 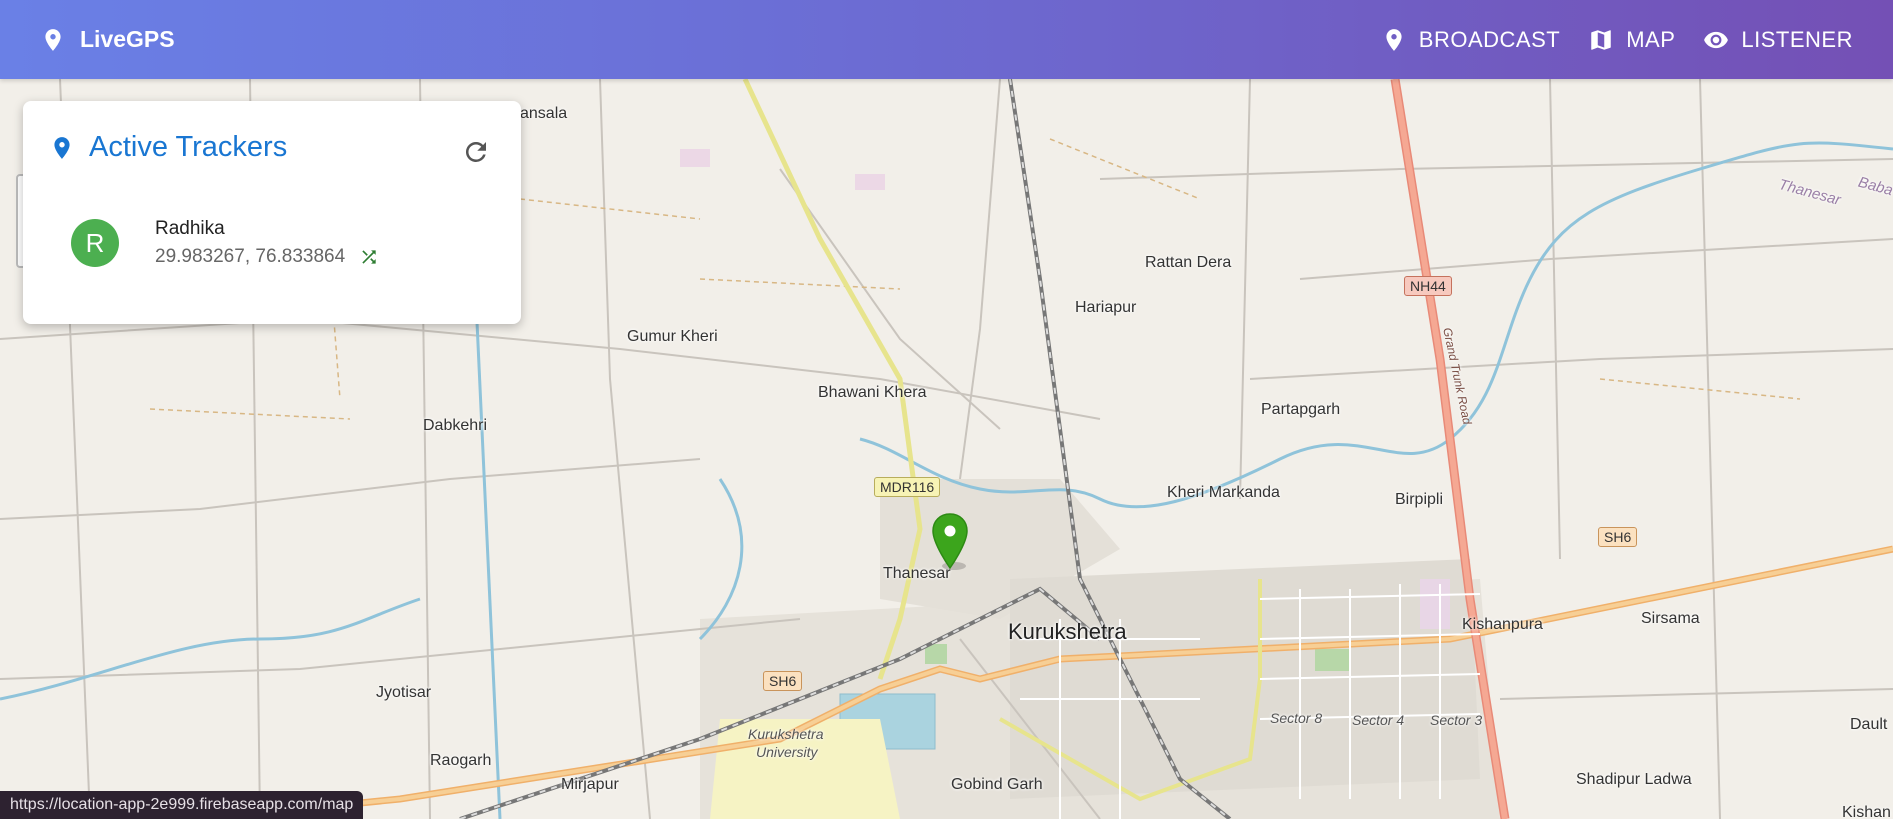 What do you see at coordinates (267, 243) in the screenshot?
I see `tracker-info: Radhika 29.983267, 76.833864` at bounding box center [267, 243].